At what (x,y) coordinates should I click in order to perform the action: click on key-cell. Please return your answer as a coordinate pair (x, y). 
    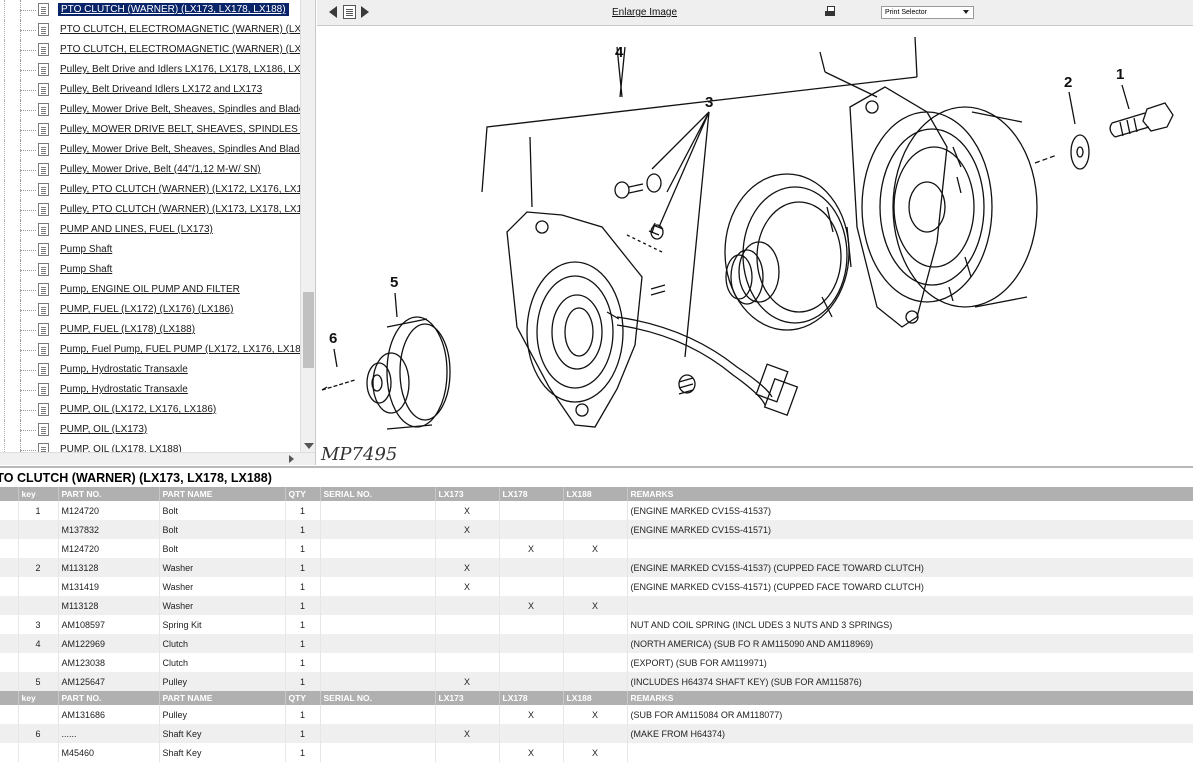
    Looking at the image, I should click on (38, 586).